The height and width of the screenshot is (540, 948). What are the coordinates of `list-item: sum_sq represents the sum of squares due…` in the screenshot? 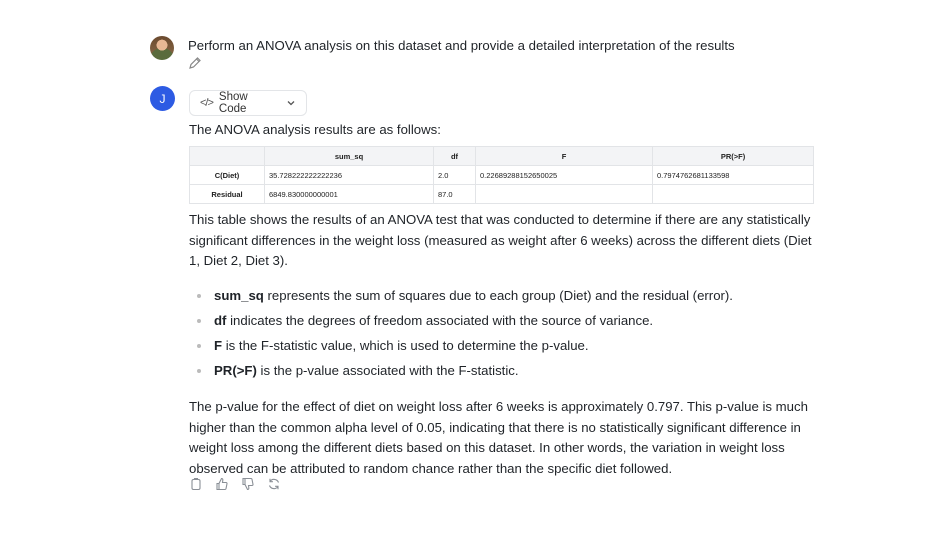 It's located at (461, 297).